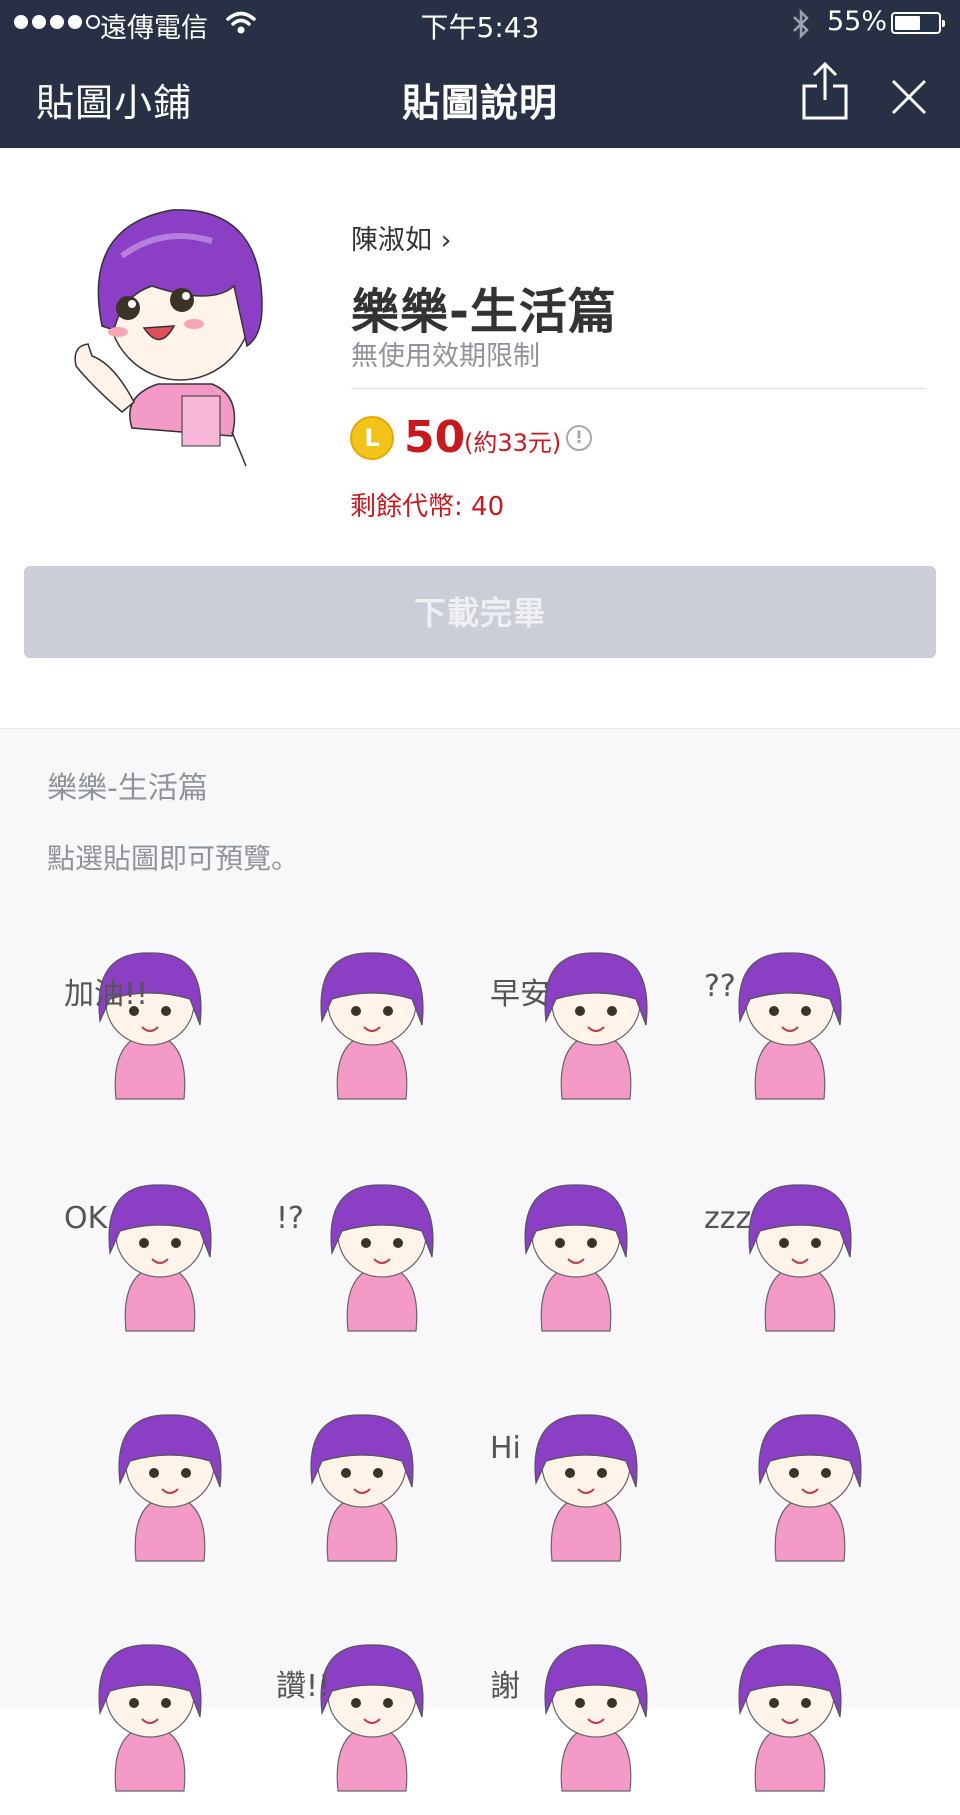 The image size is (960, 1815). I want to click on preview-hint: 點選貼圖即可預覽。, so click(173, 858).